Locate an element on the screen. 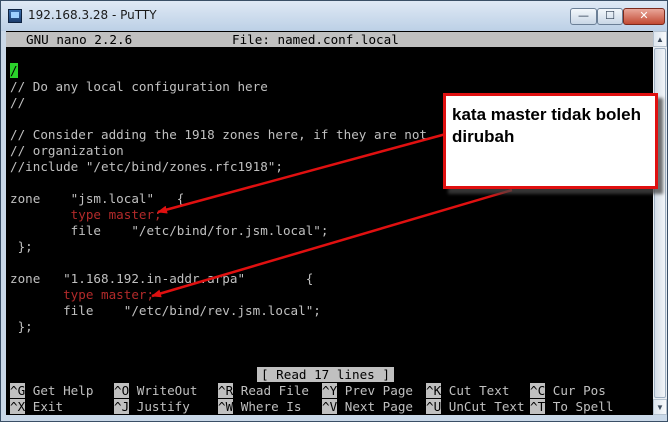  nano-version: GNU nano 2.2.6 is located at coordinates (79, 39).